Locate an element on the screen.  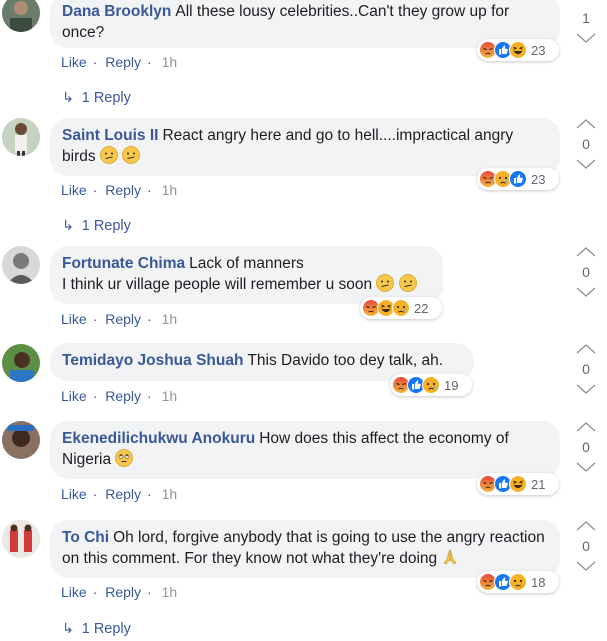
comment-author: Saint Louis II is located at coordinates (110, 135).